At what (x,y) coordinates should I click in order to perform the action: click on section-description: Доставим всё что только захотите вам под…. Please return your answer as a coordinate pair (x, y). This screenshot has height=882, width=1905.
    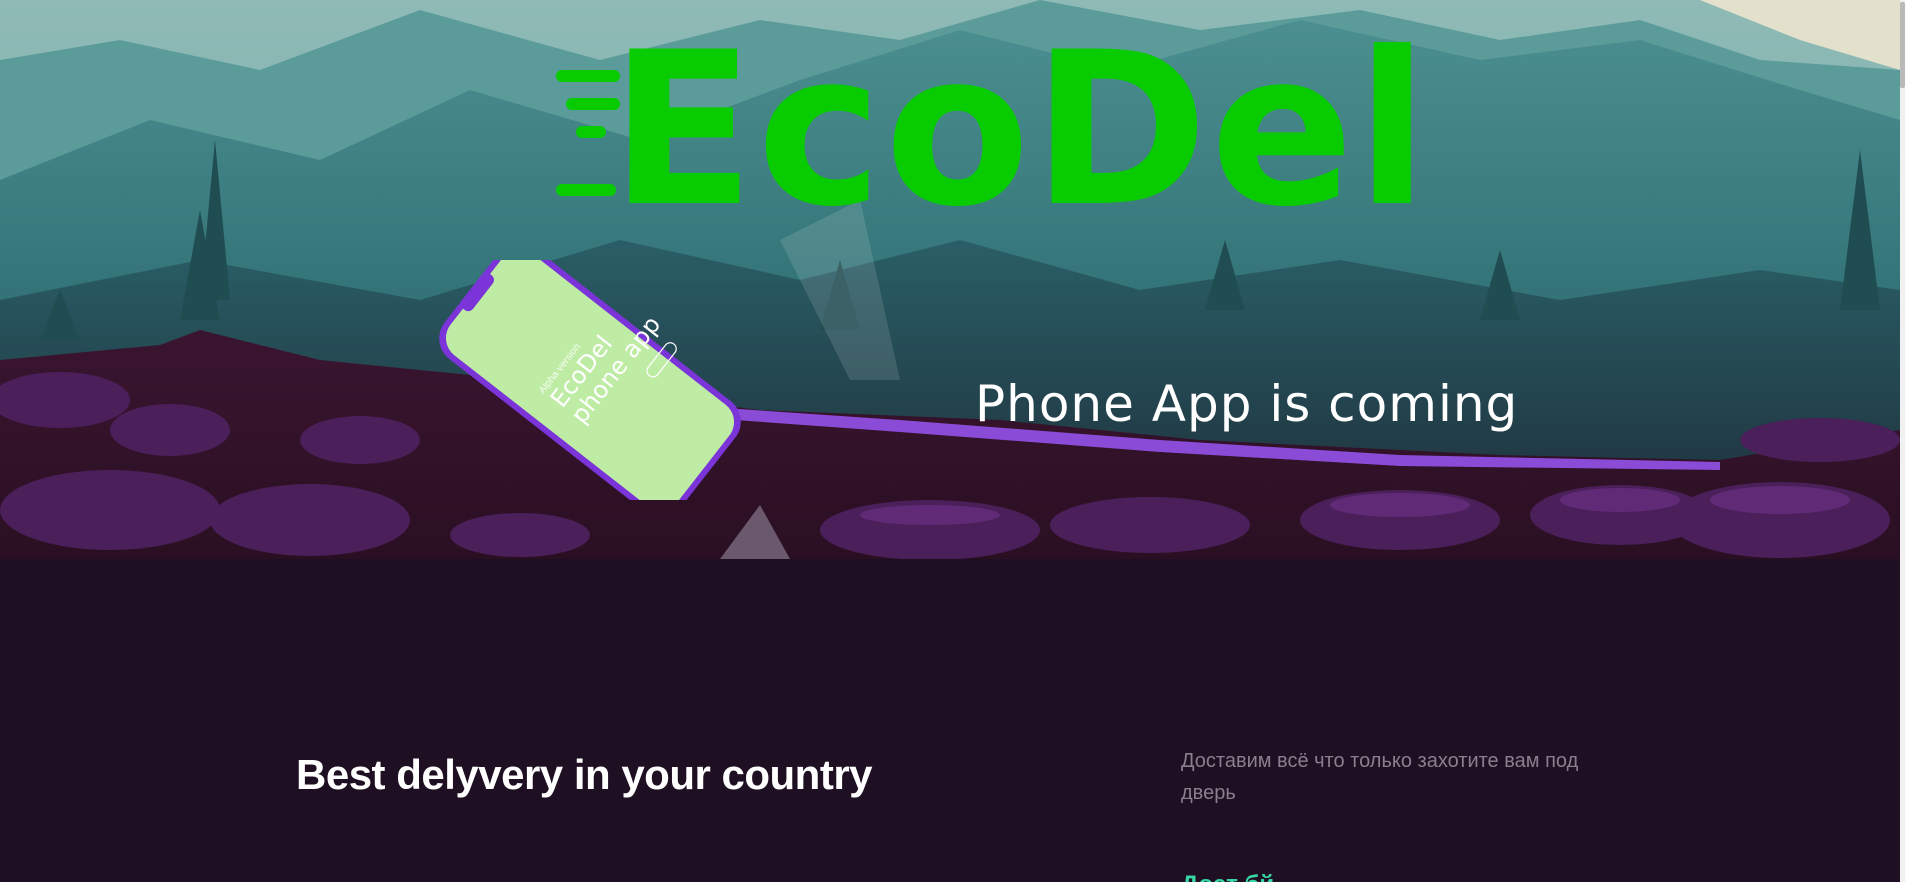
    Looking at the image, I should click on (1380, 777).